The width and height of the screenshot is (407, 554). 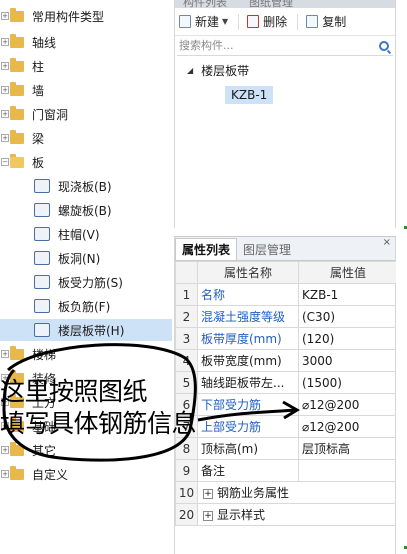 What do you see at coordinates (334, 22) in the screenshot?
I see `copy-button-label: 复制` at bounding box center [334, 22].